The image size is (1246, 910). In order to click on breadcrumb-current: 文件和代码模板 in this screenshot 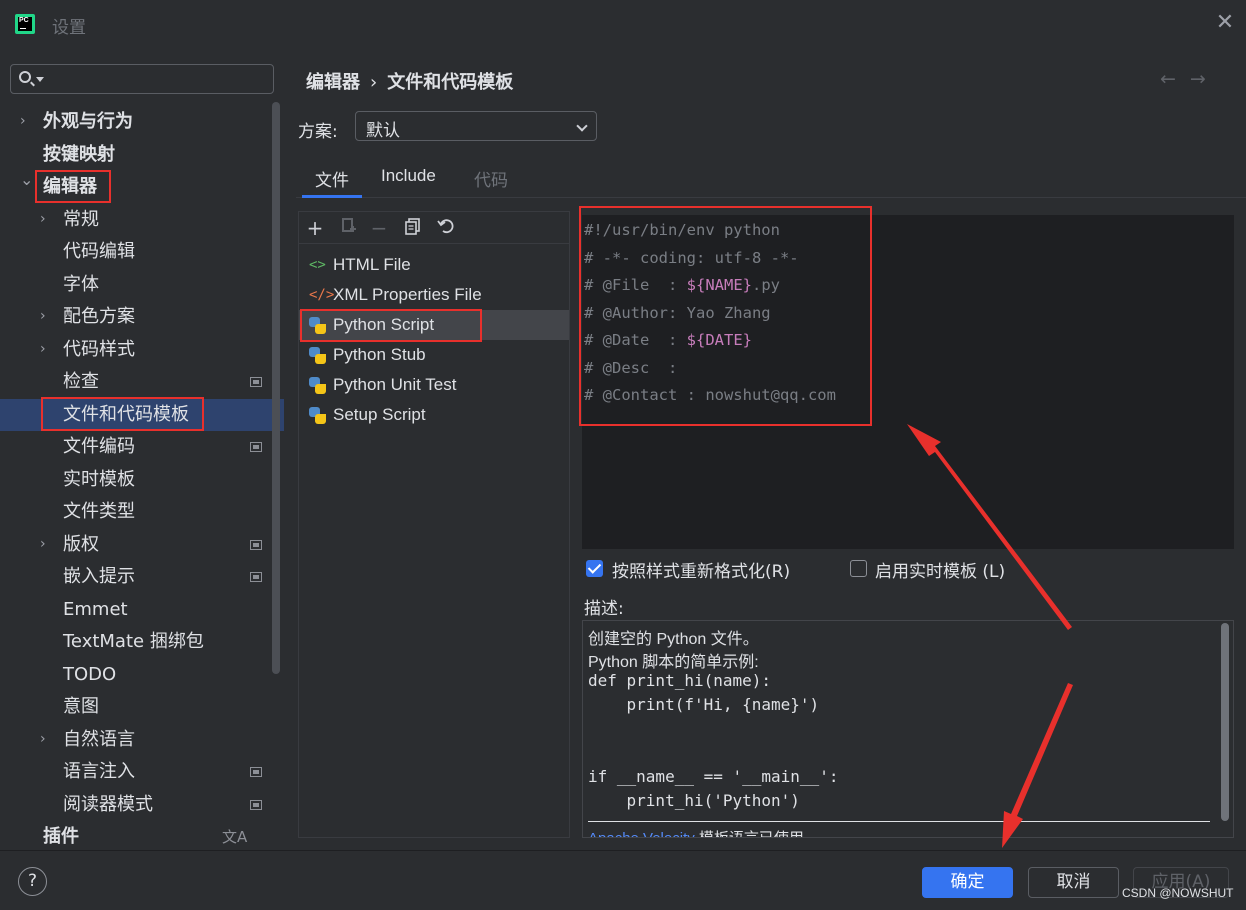, I will do `click(450, 82)`.